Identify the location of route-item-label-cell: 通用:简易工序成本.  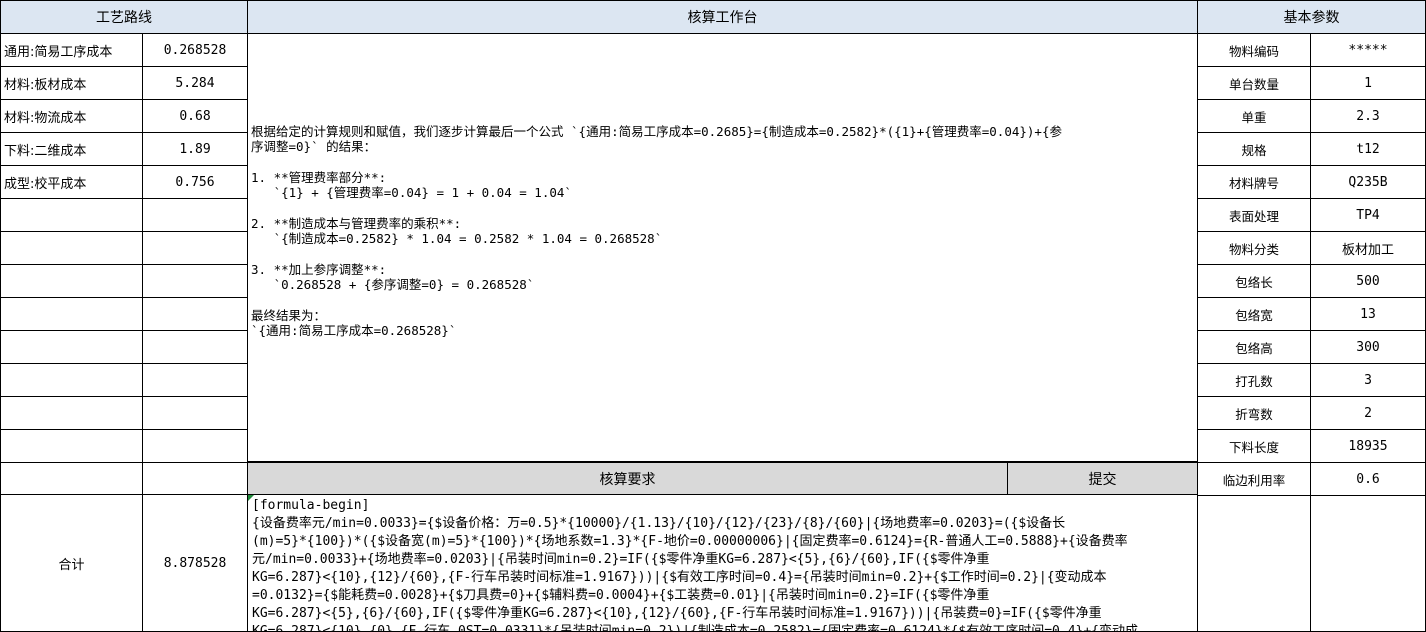
(71, 50).